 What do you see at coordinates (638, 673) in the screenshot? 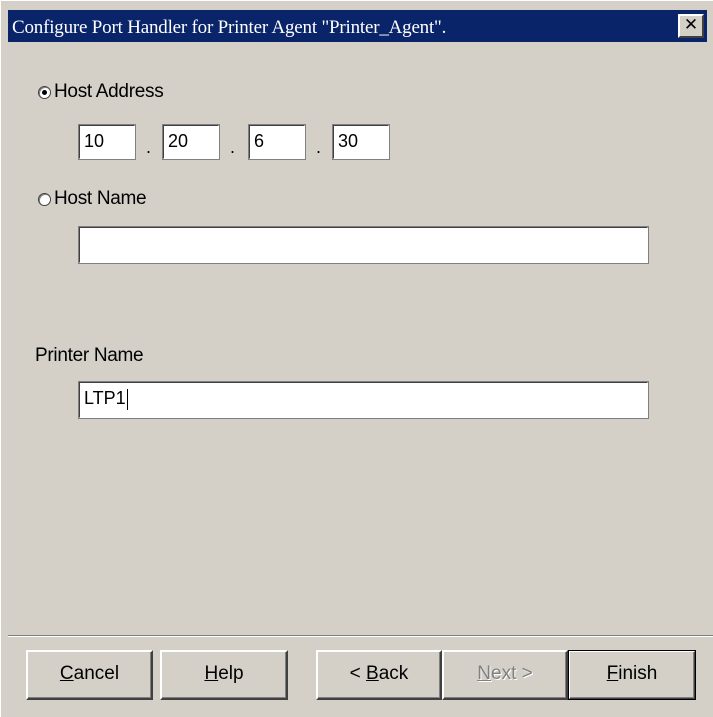
I see `finish-label: inish` at bounding box center [638, 673].